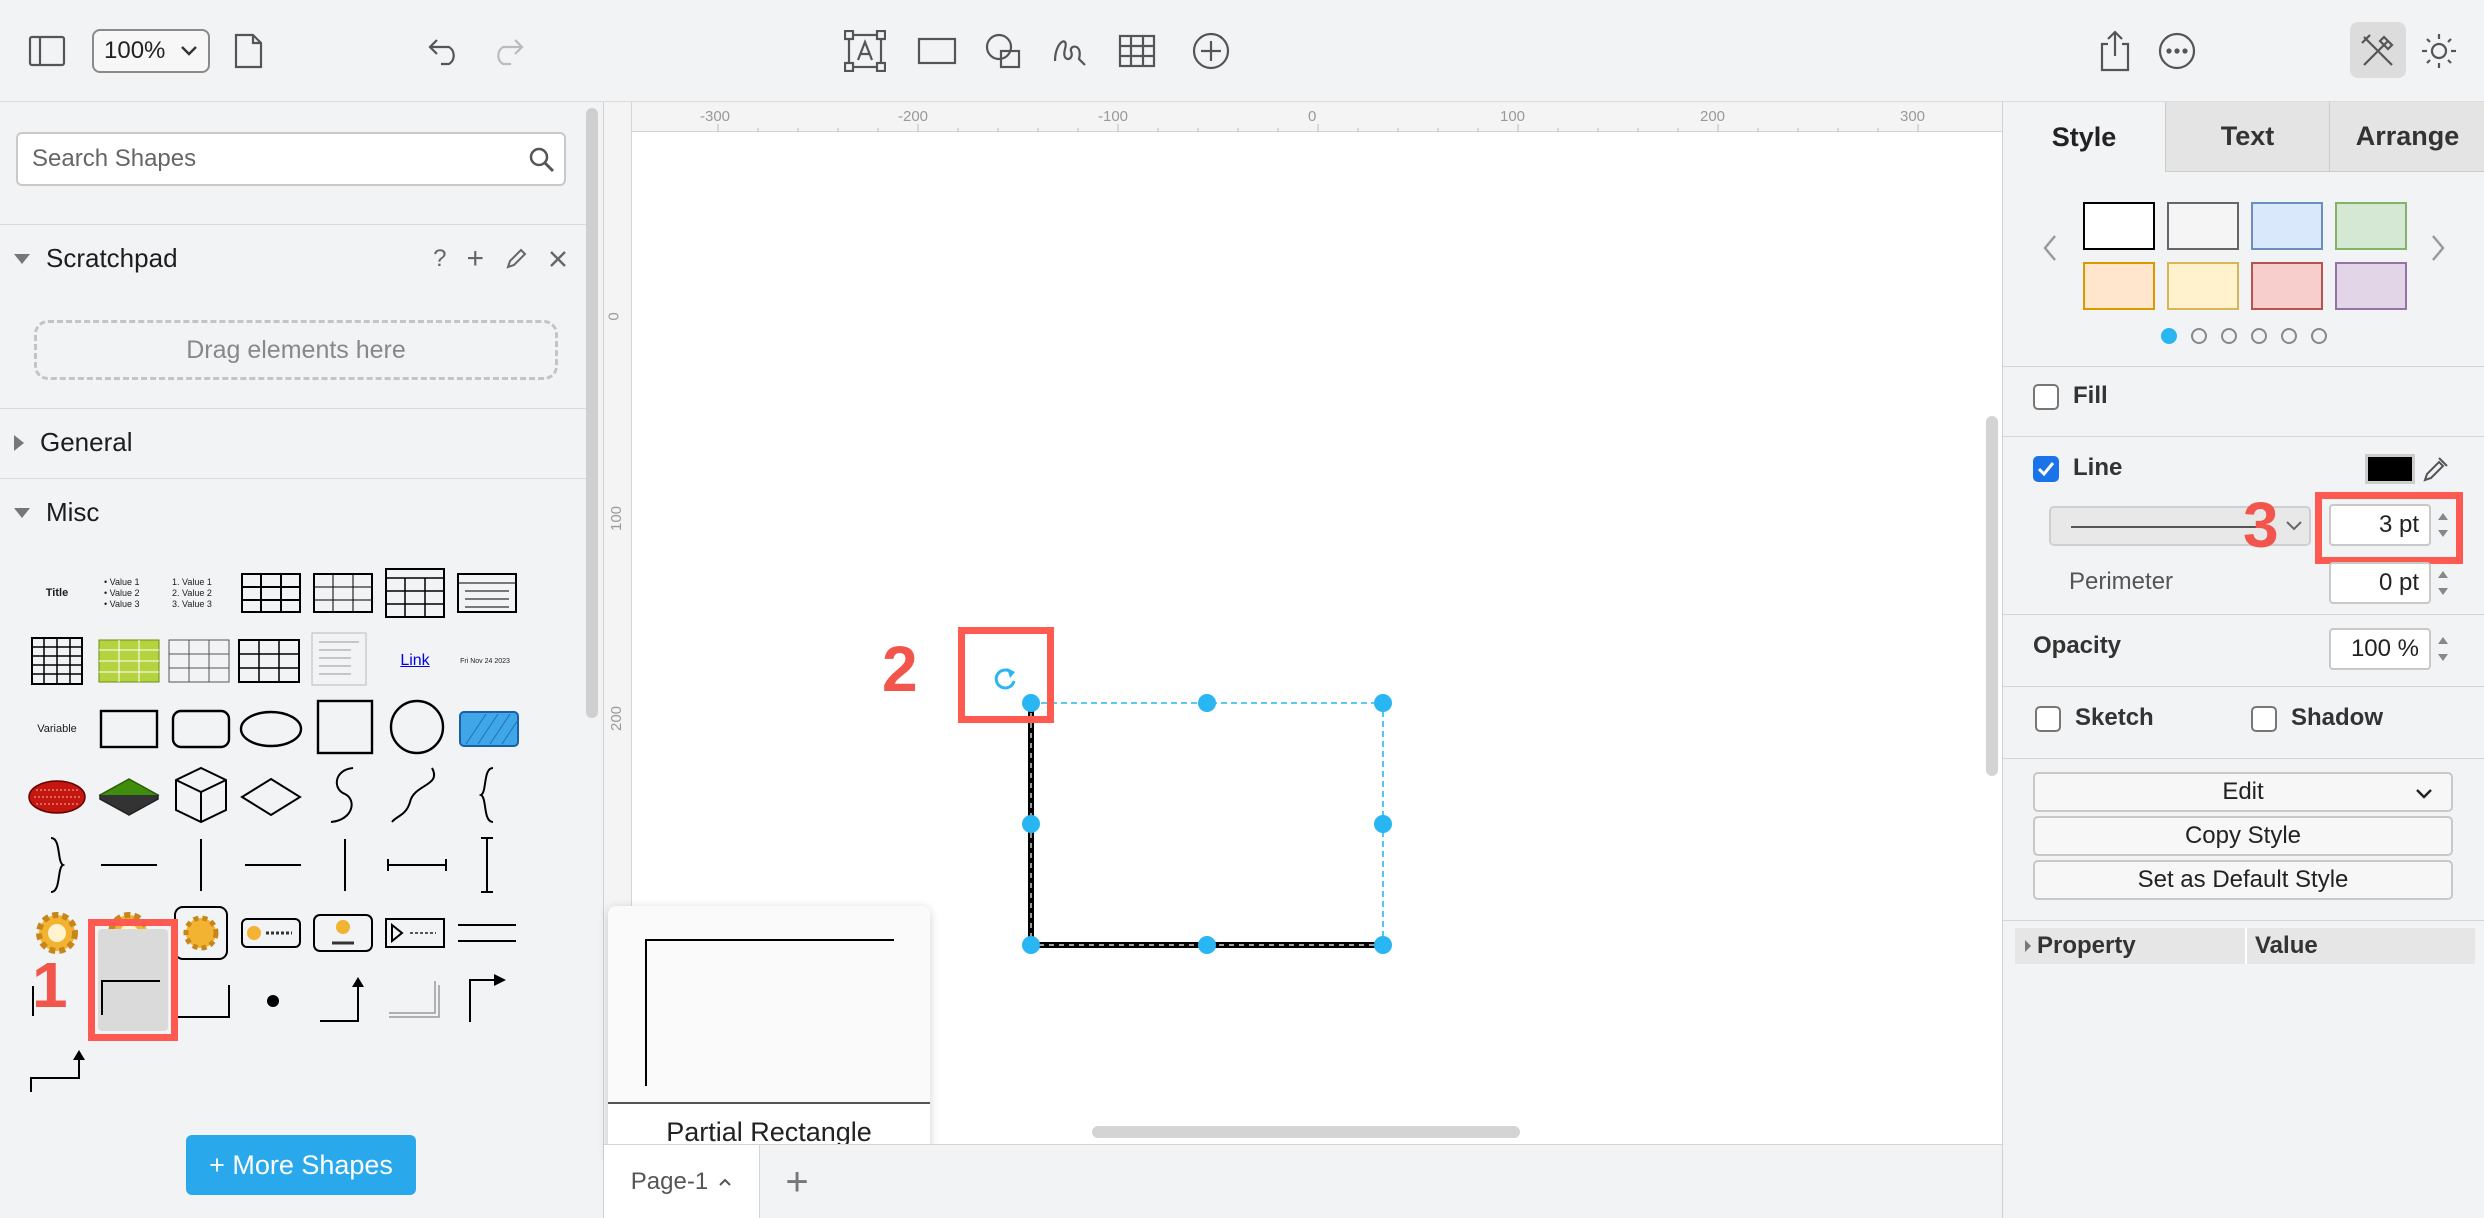  What do you see at coordinates (2380, 583) in the screenshot?
I see `perimeter-input: 0 pt` at bounding box center [2380, 583].